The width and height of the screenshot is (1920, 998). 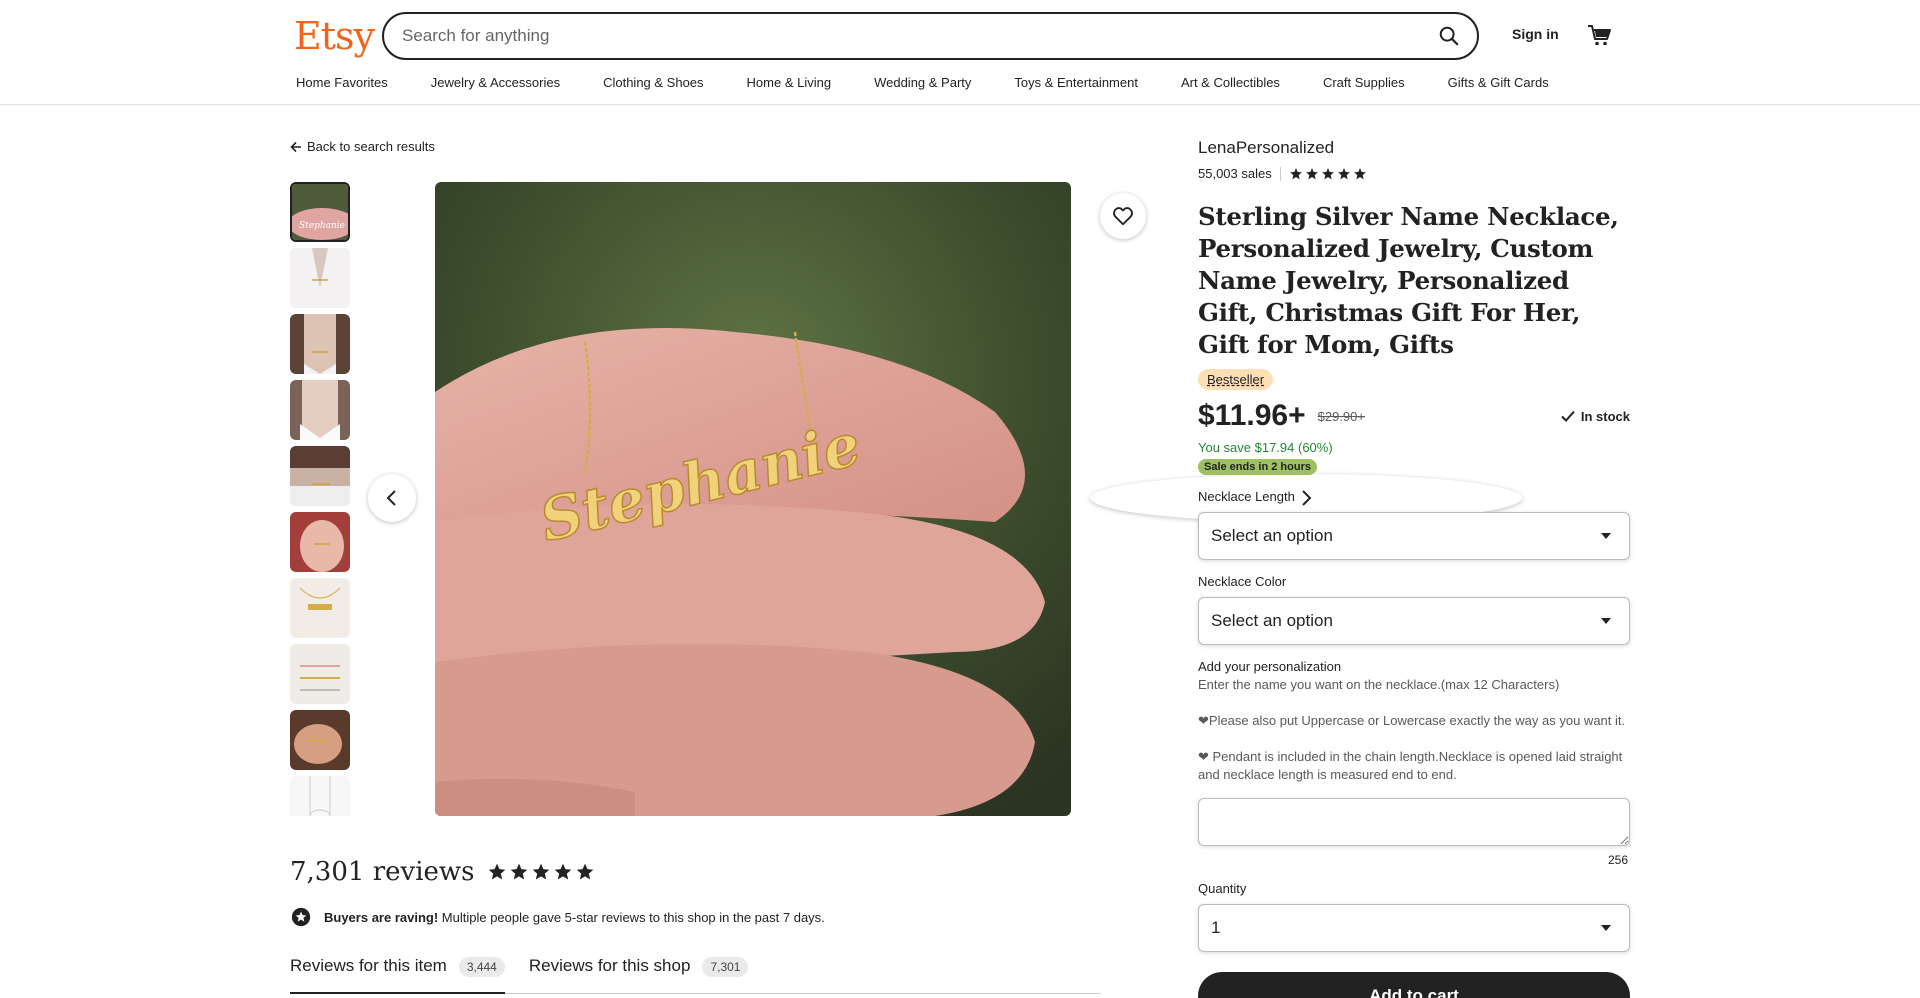 I want to click on quantity-label: Quantity, so click(x=1222, y=888).